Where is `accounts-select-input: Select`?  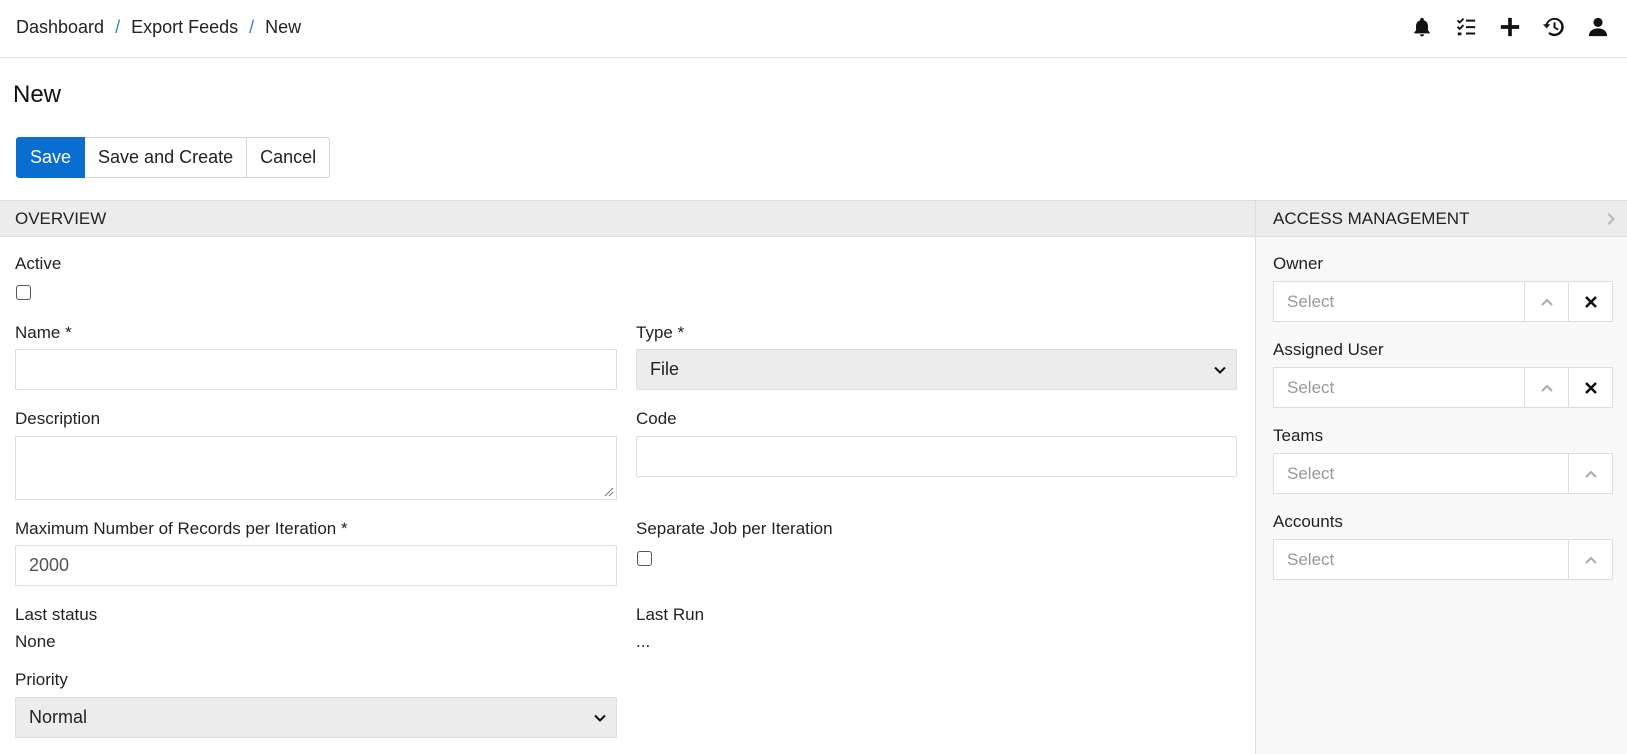
accounts-select-input: Select is located at coordinates (1421, 559).